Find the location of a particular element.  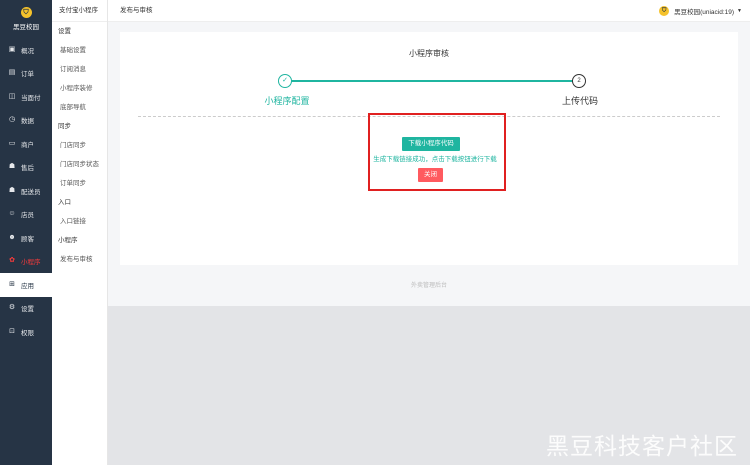

sidebar-item-label: 订单 is located at coordinates (27, 75).